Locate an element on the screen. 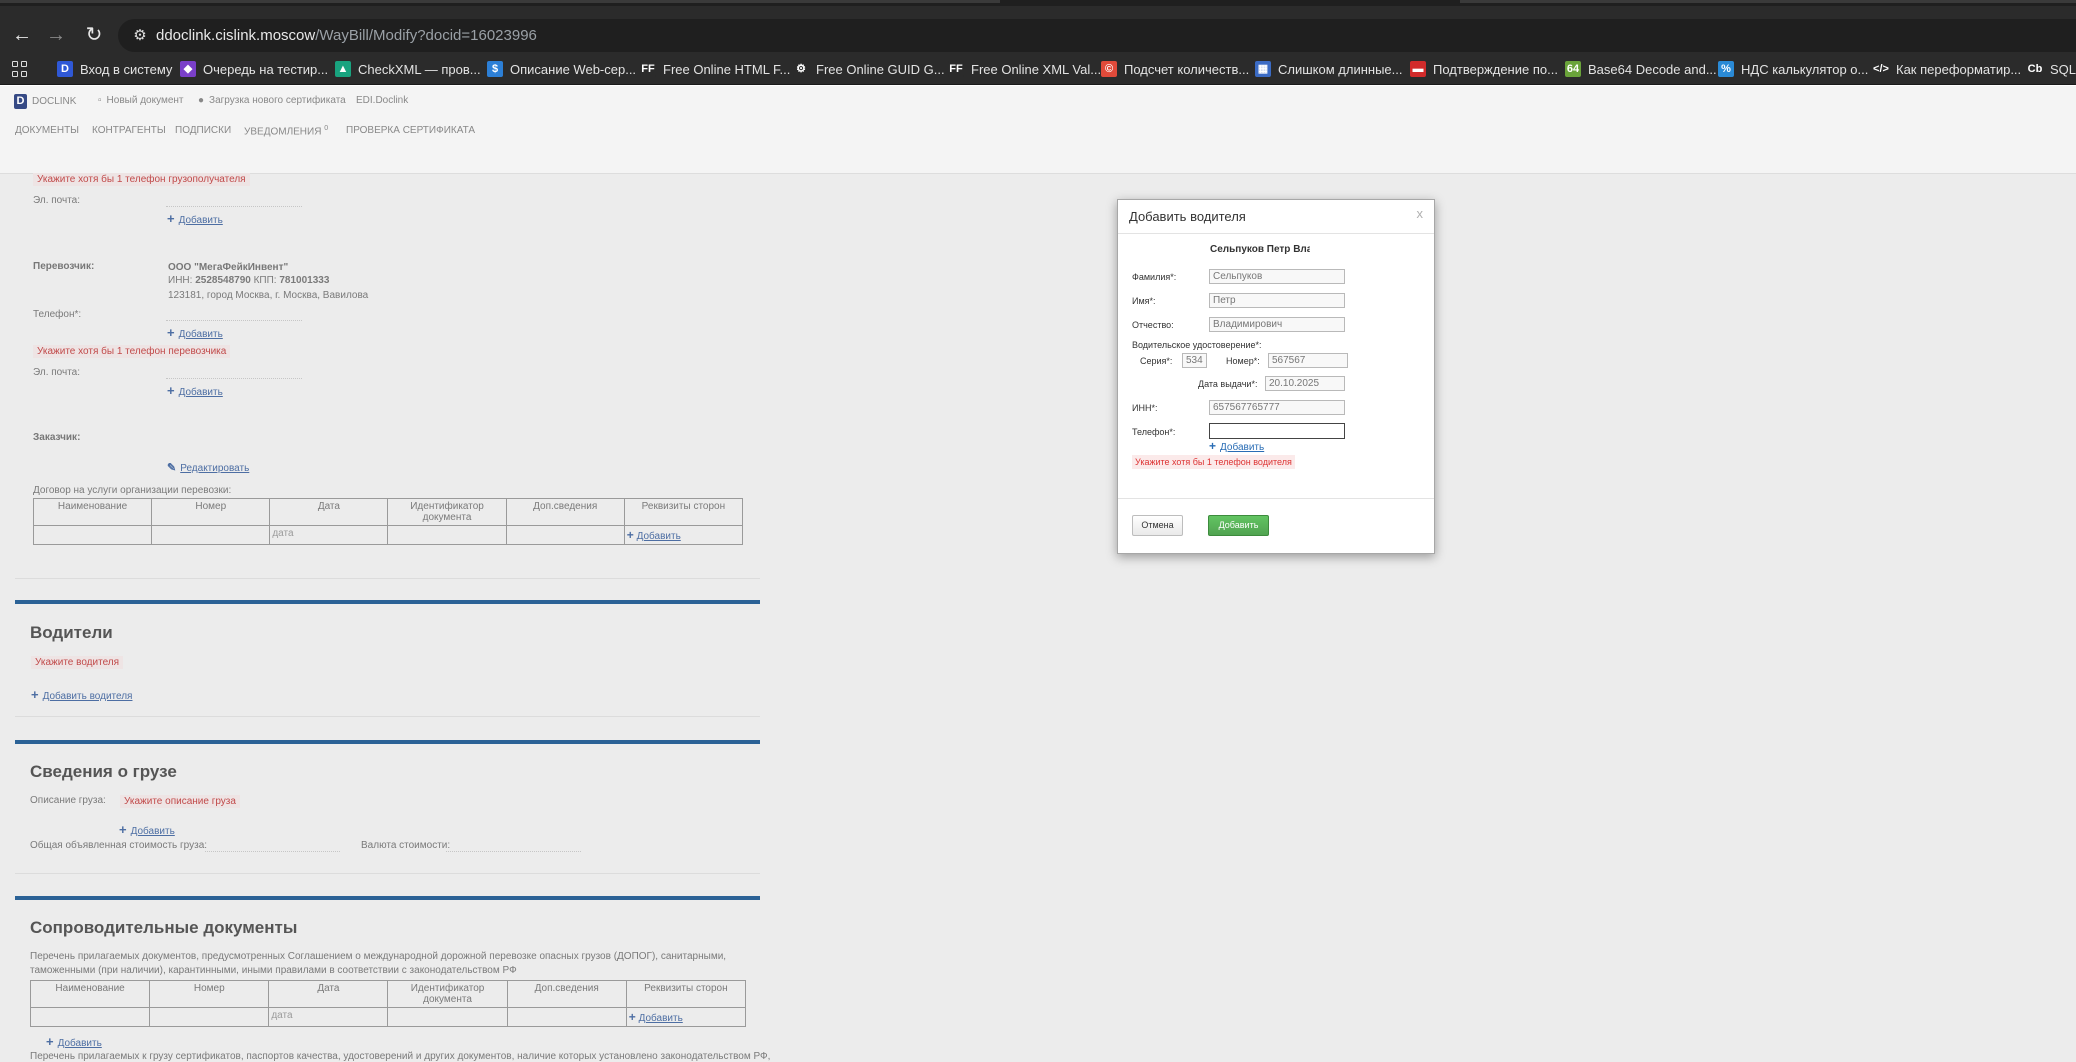 The image size is (2076, 1062). surname-label: Фамилия*: is located at coordinates (1154, 277).